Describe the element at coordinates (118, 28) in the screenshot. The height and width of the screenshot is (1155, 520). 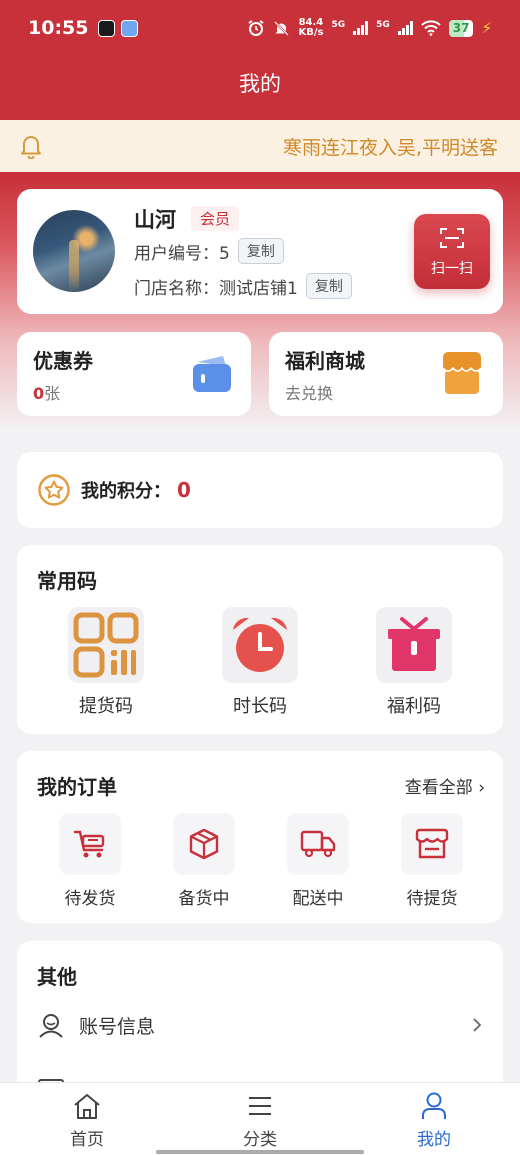
I see `status-notification-icons` at that location.